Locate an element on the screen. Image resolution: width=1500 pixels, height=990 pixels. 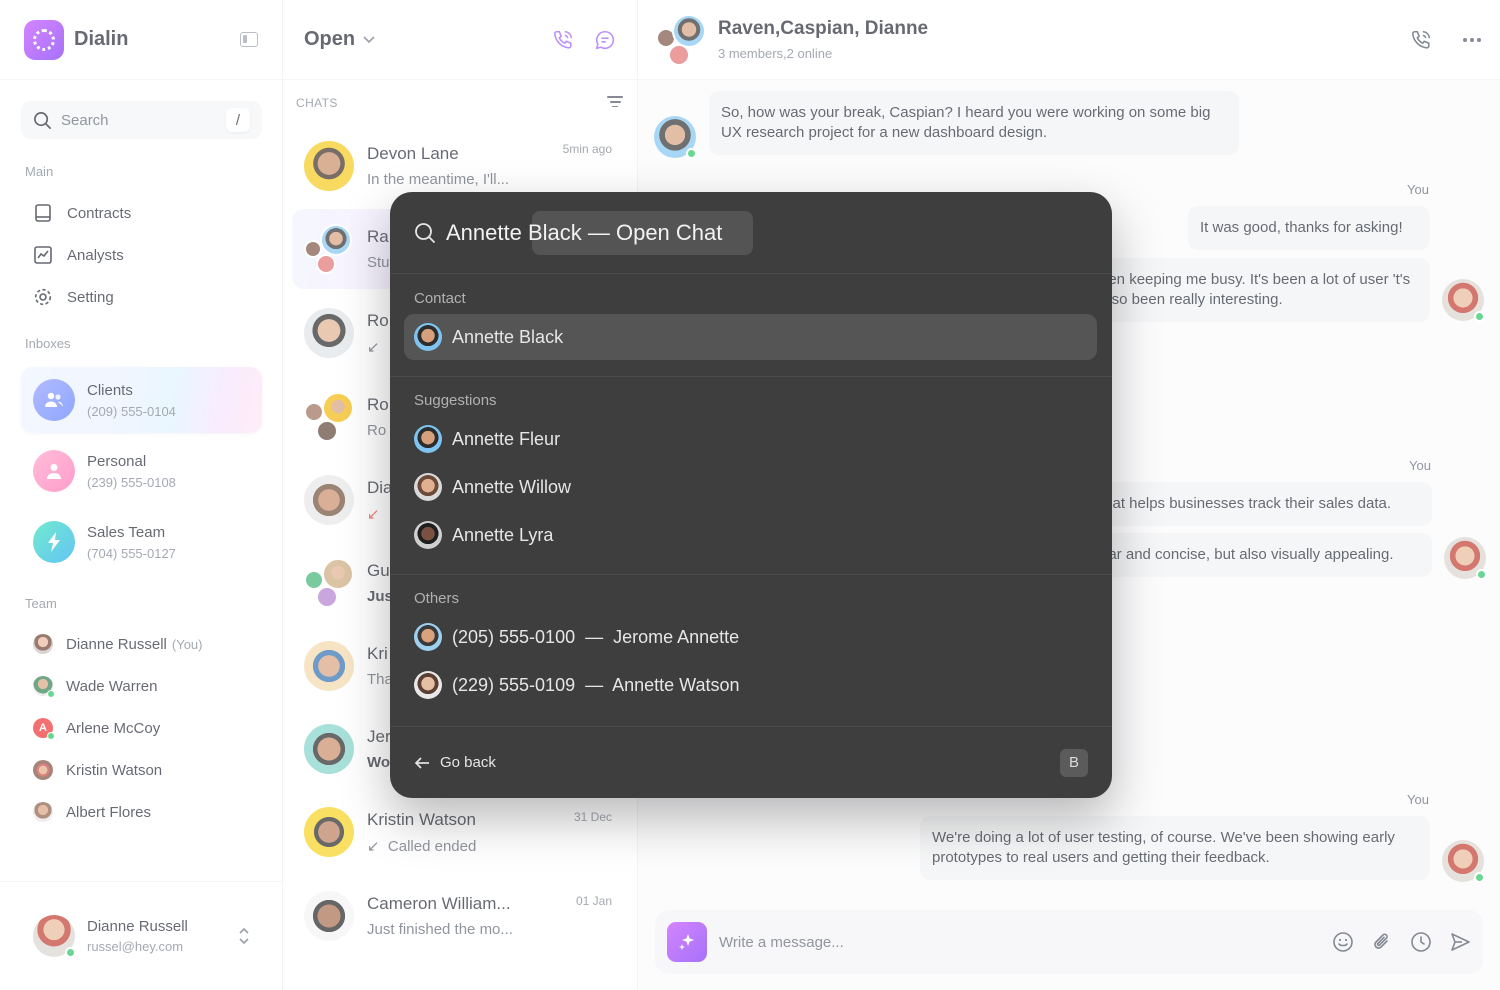
search-icon is located at coordinates (425, 232).